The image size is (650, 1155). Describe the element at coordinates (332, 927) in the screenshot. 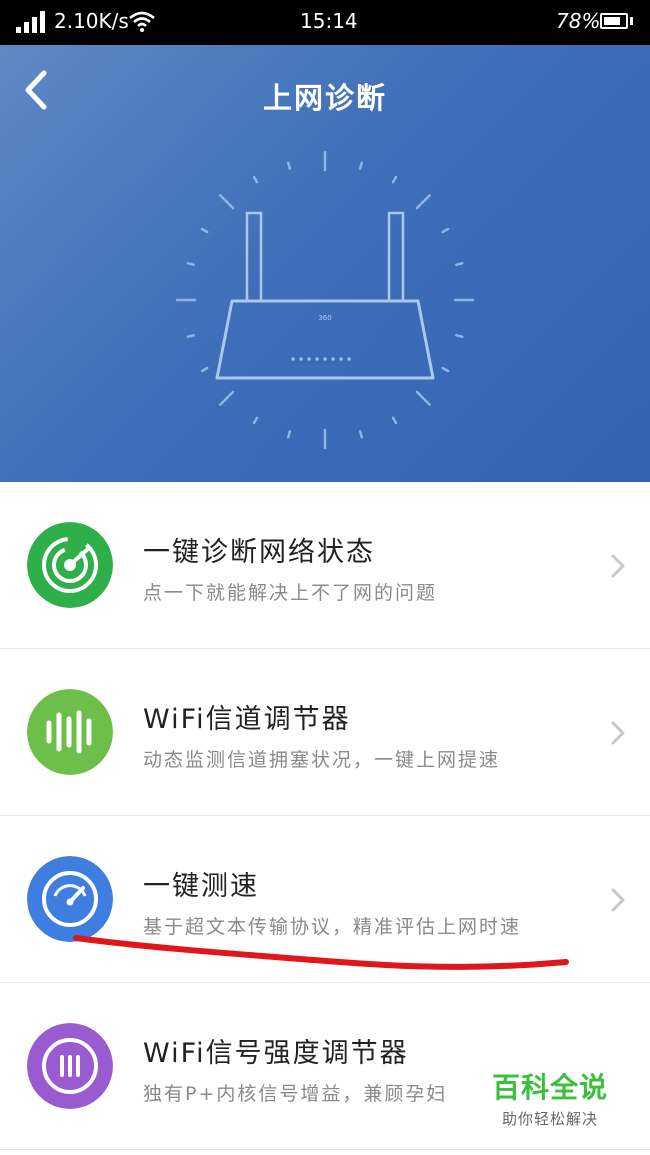

I see `item-subtitle: 基于超文本传输协议，精准评估上网时速` at that location.